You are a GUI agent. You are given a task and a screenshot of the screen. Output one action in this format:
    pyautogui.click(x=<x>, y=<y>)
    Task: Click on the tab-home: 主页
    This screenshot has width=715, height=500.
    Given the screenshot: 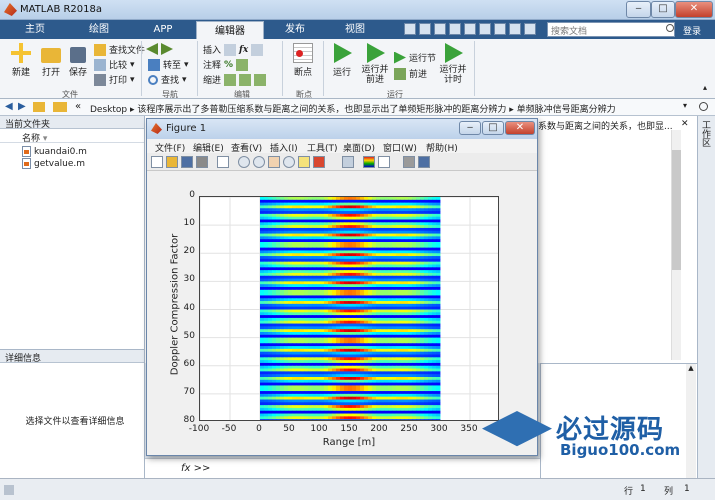 What is the action you would take?
    pyautogui.click(x=35, y=29)
    